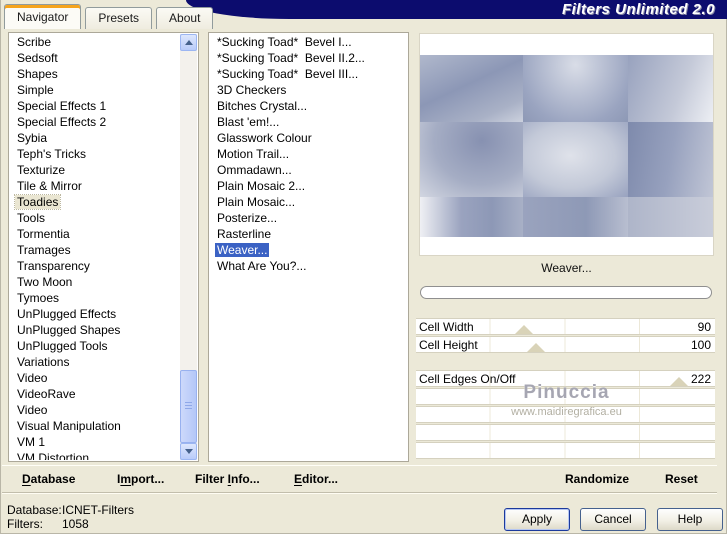 This screenshot has width=727, height=534. I want to click on category-item: Tormentia, so click(95, 234).